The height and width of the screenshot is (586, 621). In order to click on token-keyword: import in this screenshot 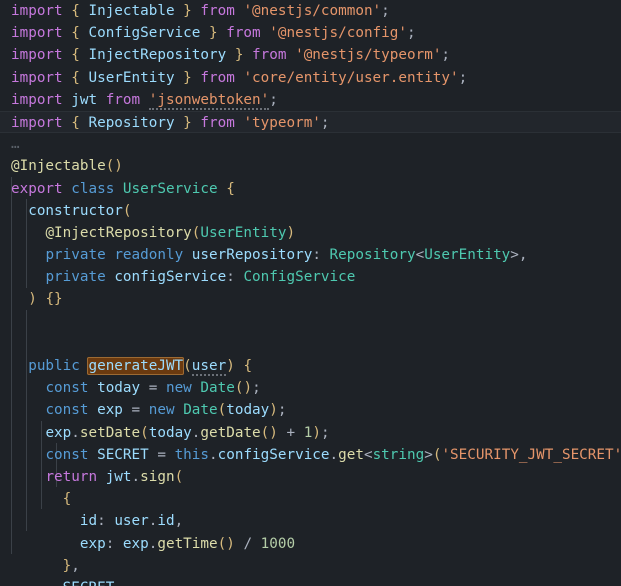, I will do `click(37, 11)`.